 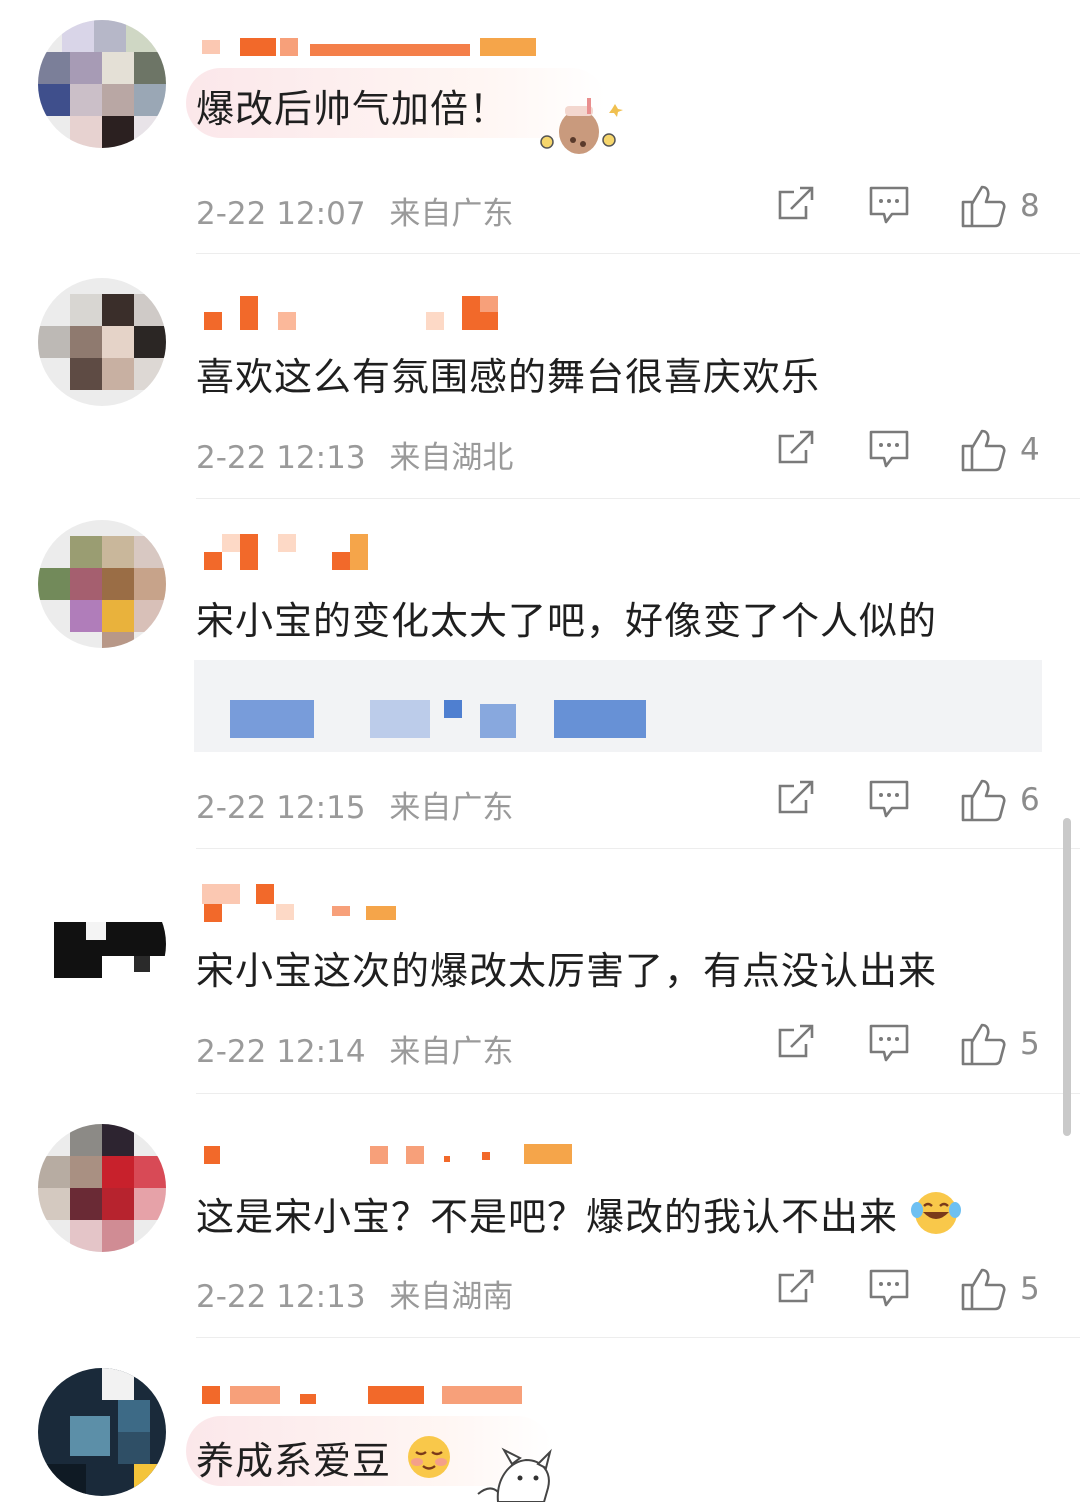 I want to click on comment-text-content: 养成系爱豆, so click(x=294, y=1461).